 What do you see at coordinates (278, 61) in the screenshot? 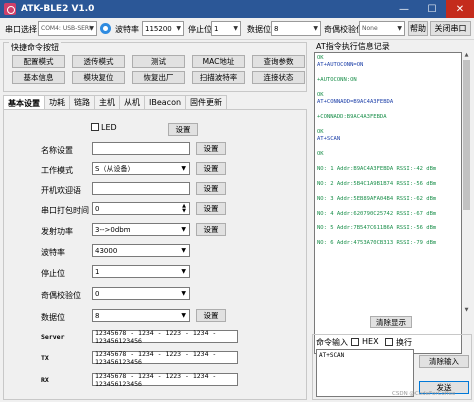
I see `query-params-button: 查询参数` at bounding box center [278, 61].